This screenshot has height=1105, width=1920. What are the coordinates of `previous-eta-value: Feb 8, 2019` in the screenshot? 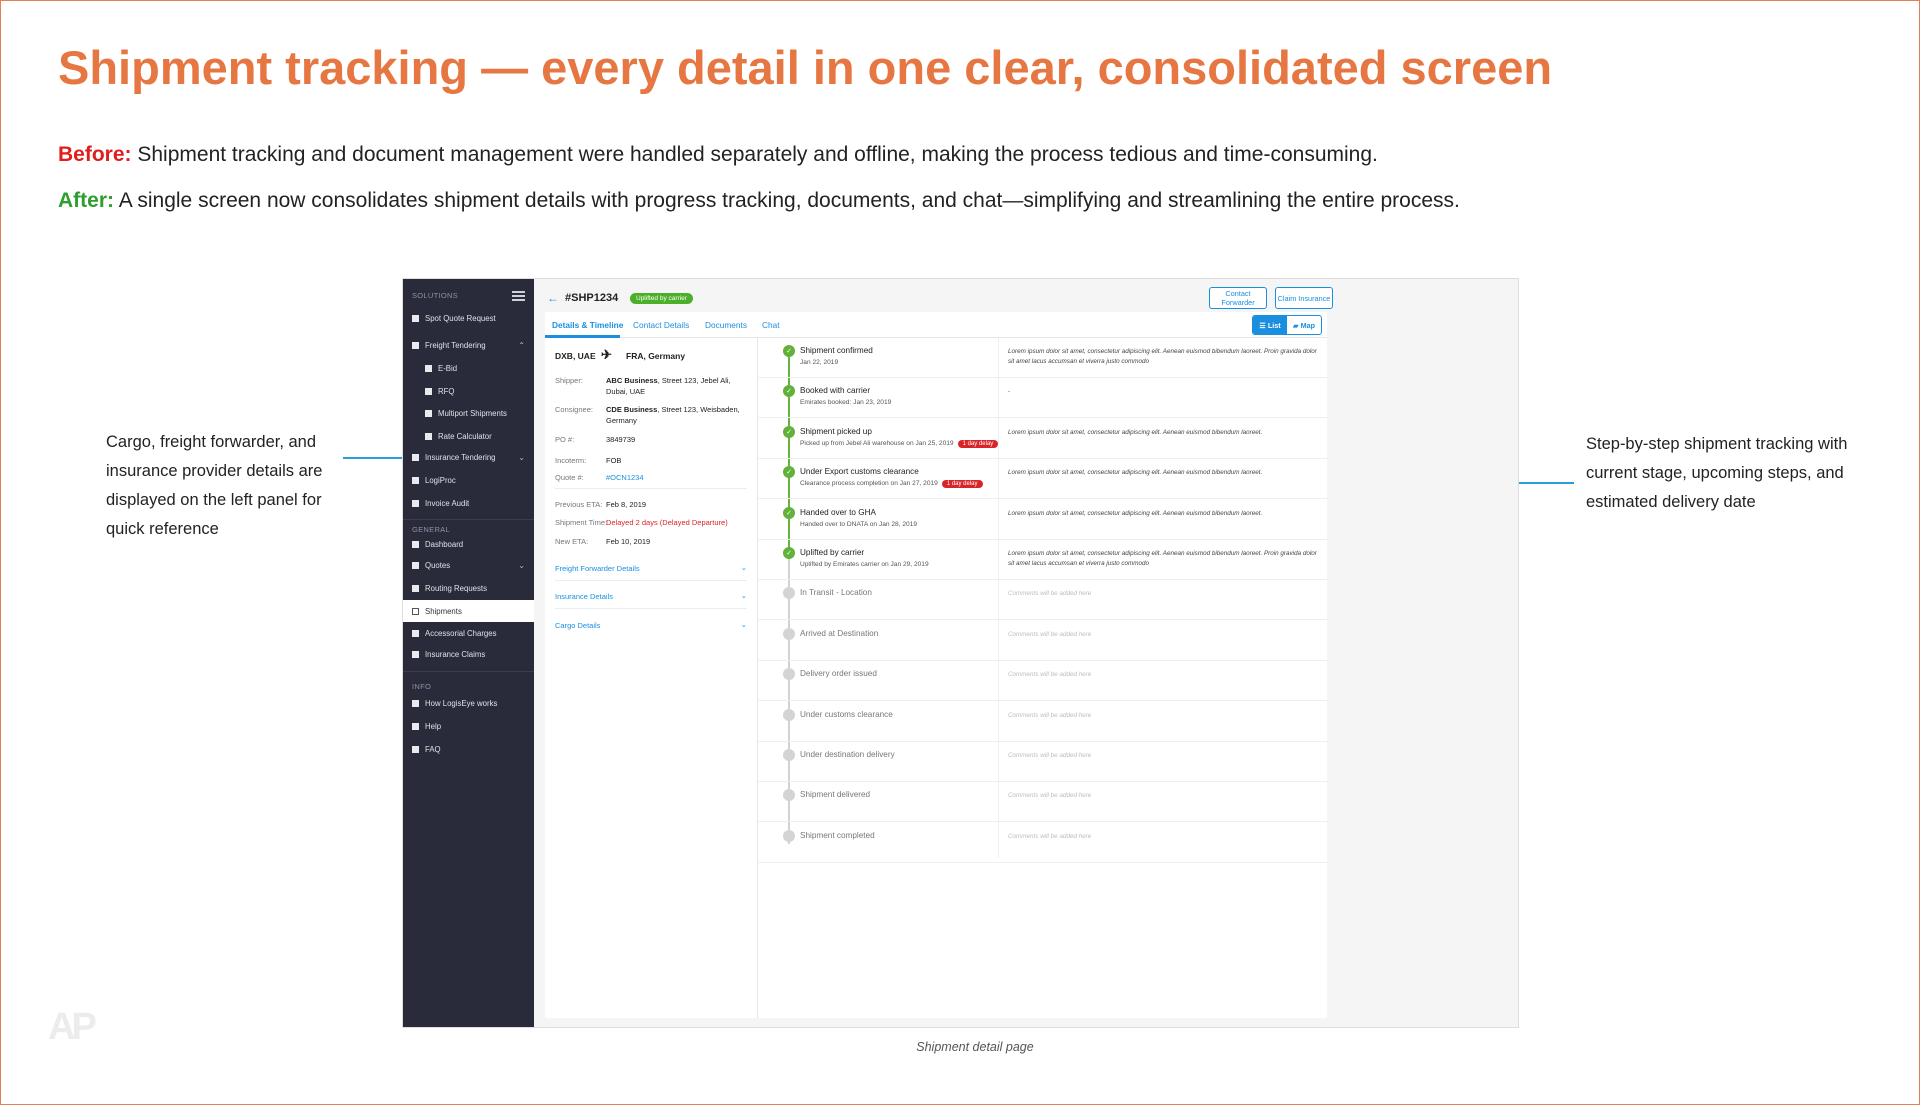 It's located at (626, 504).